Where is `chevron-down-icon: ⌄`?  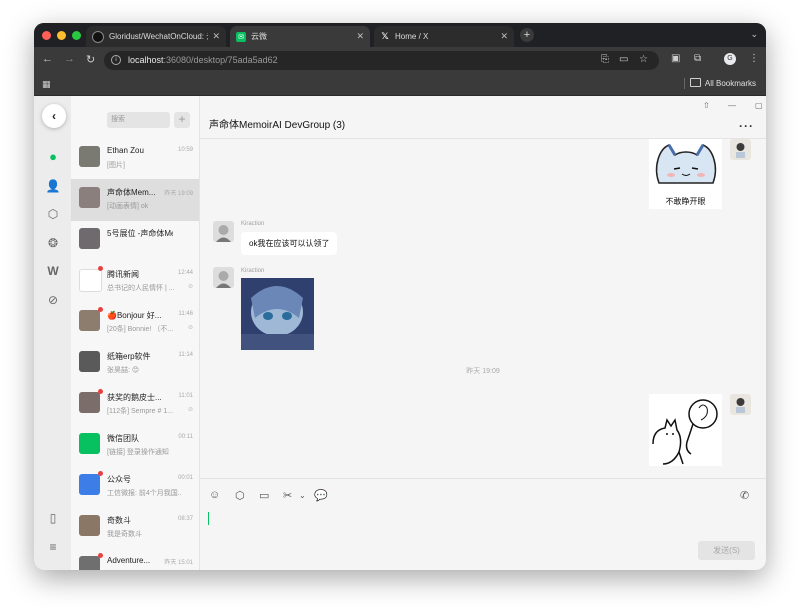
chevron-down-icon: ⌄ is located at coordinates (302, 495).